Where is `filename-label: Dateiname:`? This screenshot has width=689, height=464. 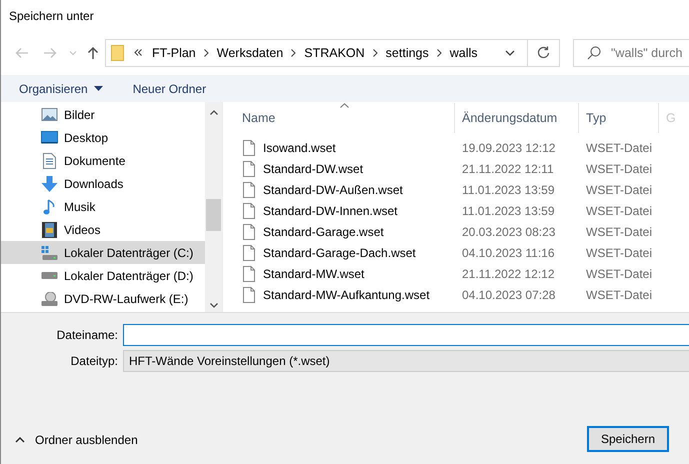
filename-label: Dateiname: is located at coordinates (87, 335).